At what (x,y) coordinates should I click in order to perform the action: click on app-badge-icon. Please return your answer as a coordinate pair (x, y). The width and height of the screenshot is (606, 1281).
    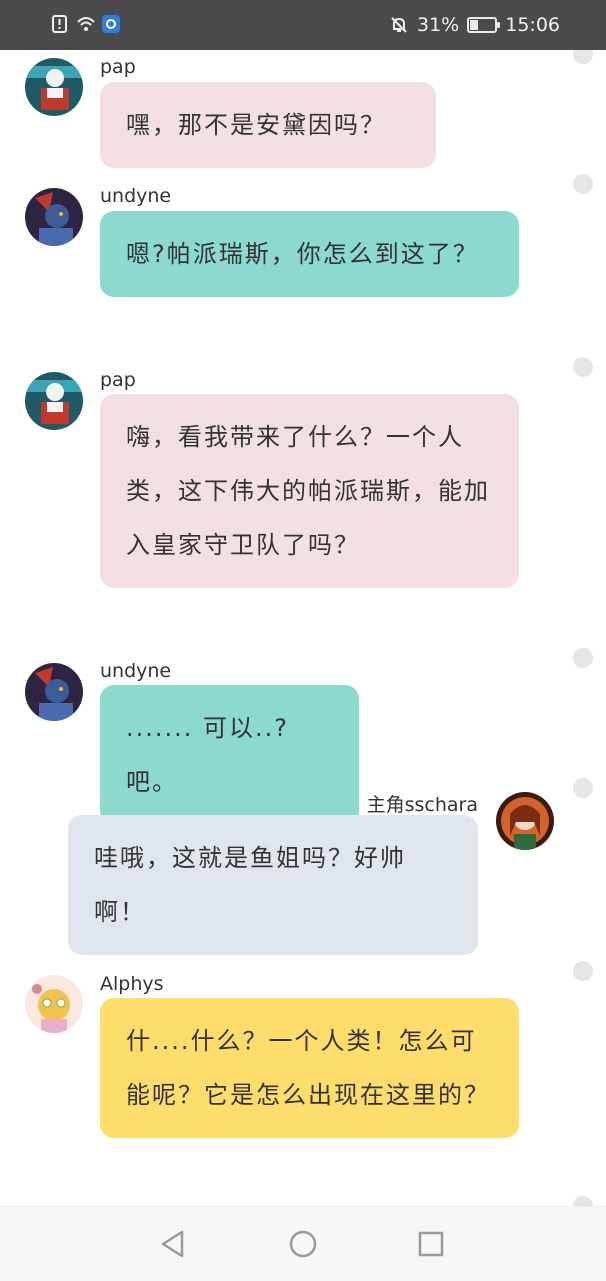
    Looking at the image, I should click on (111, 24).